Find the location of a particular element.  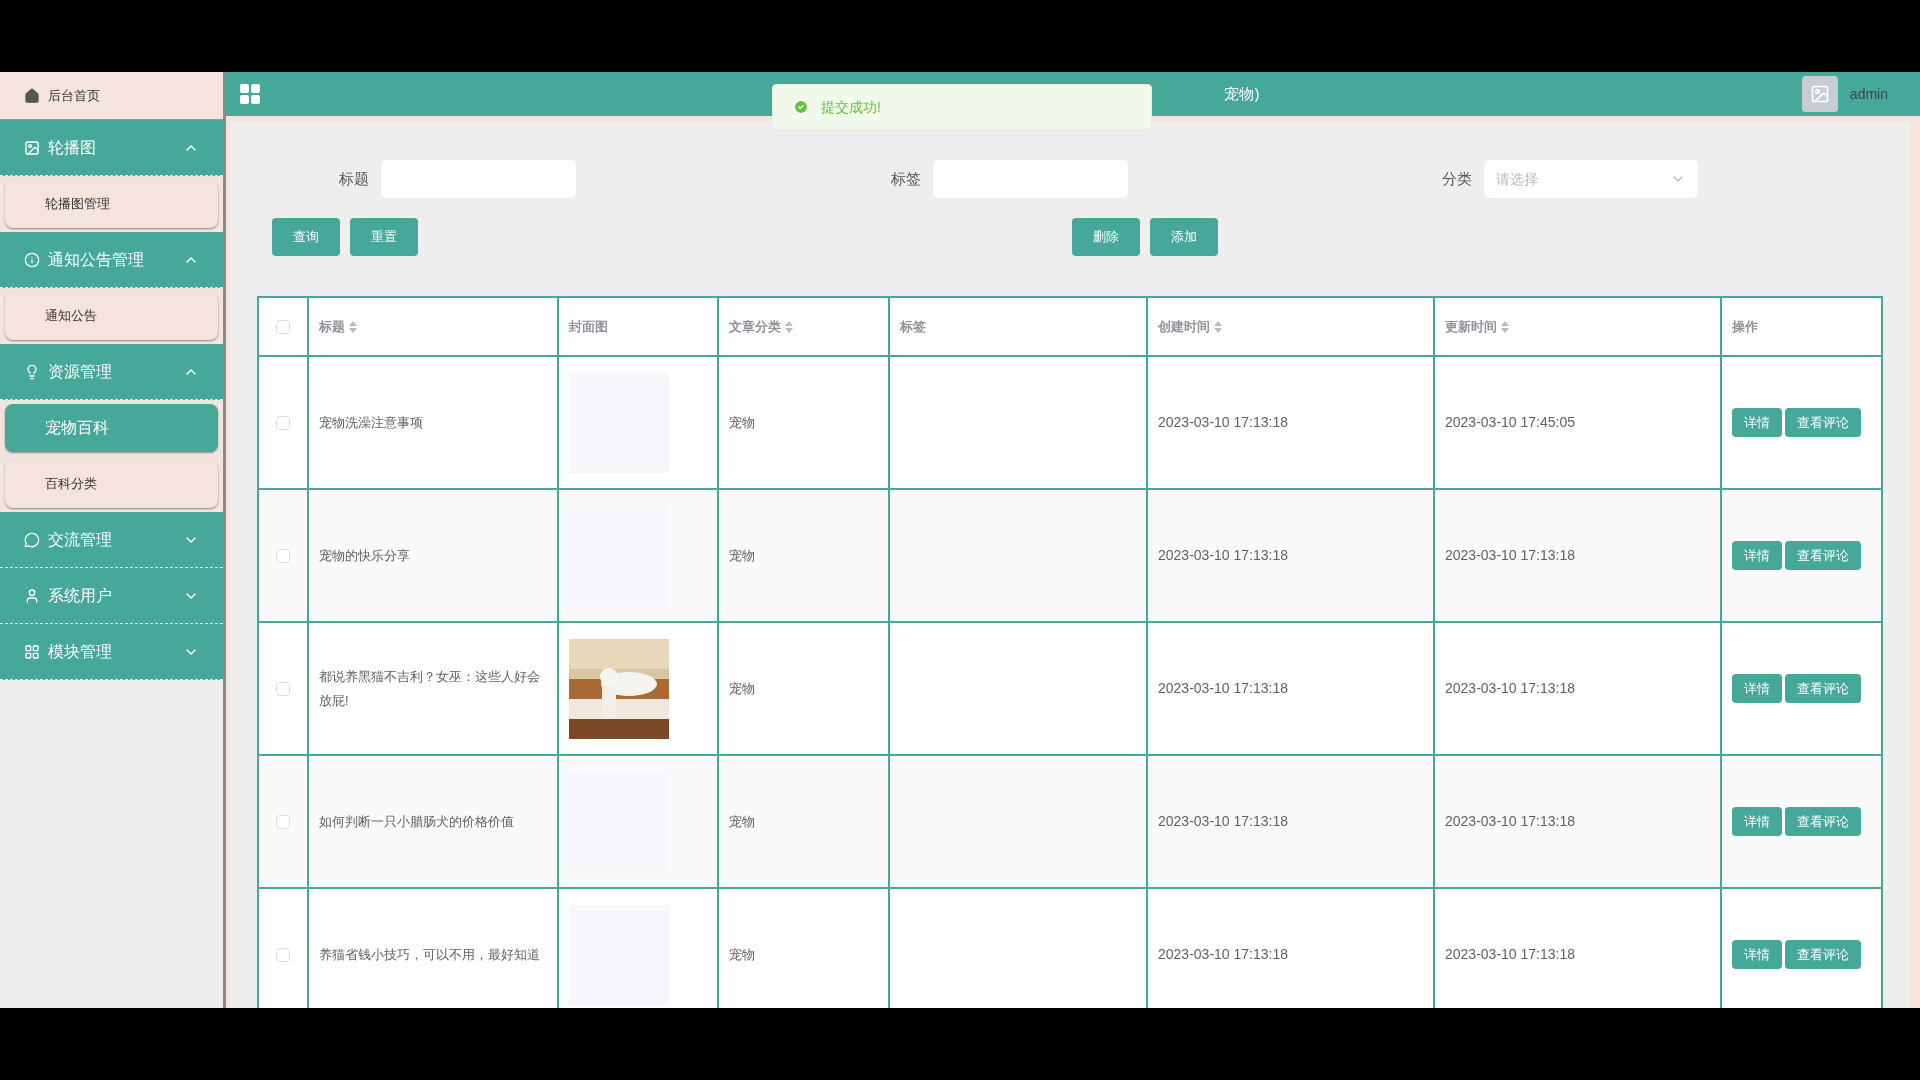

username: admin is located at coordinates (1868, 94).